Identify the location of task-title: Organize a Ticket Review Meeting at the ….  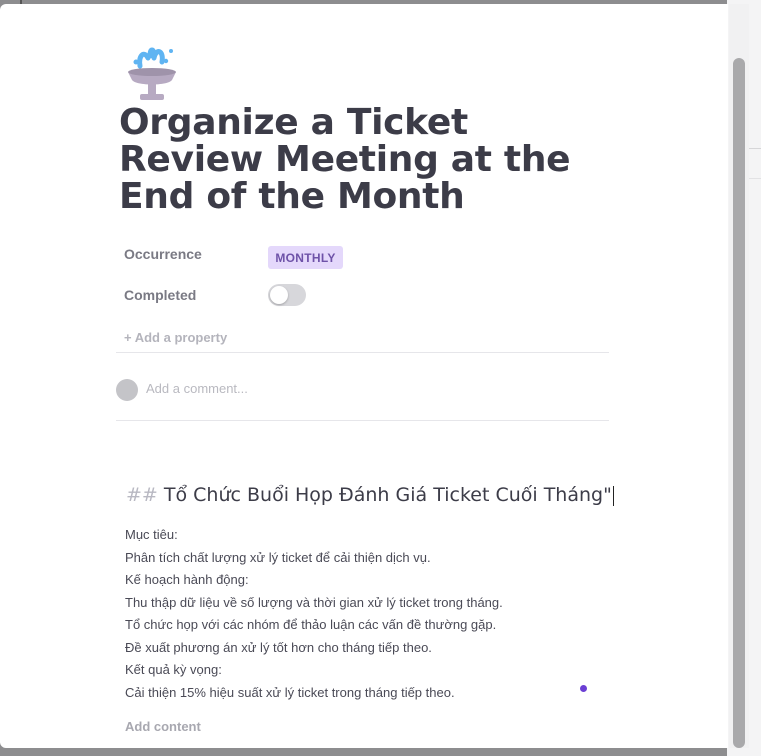
(359, 159).